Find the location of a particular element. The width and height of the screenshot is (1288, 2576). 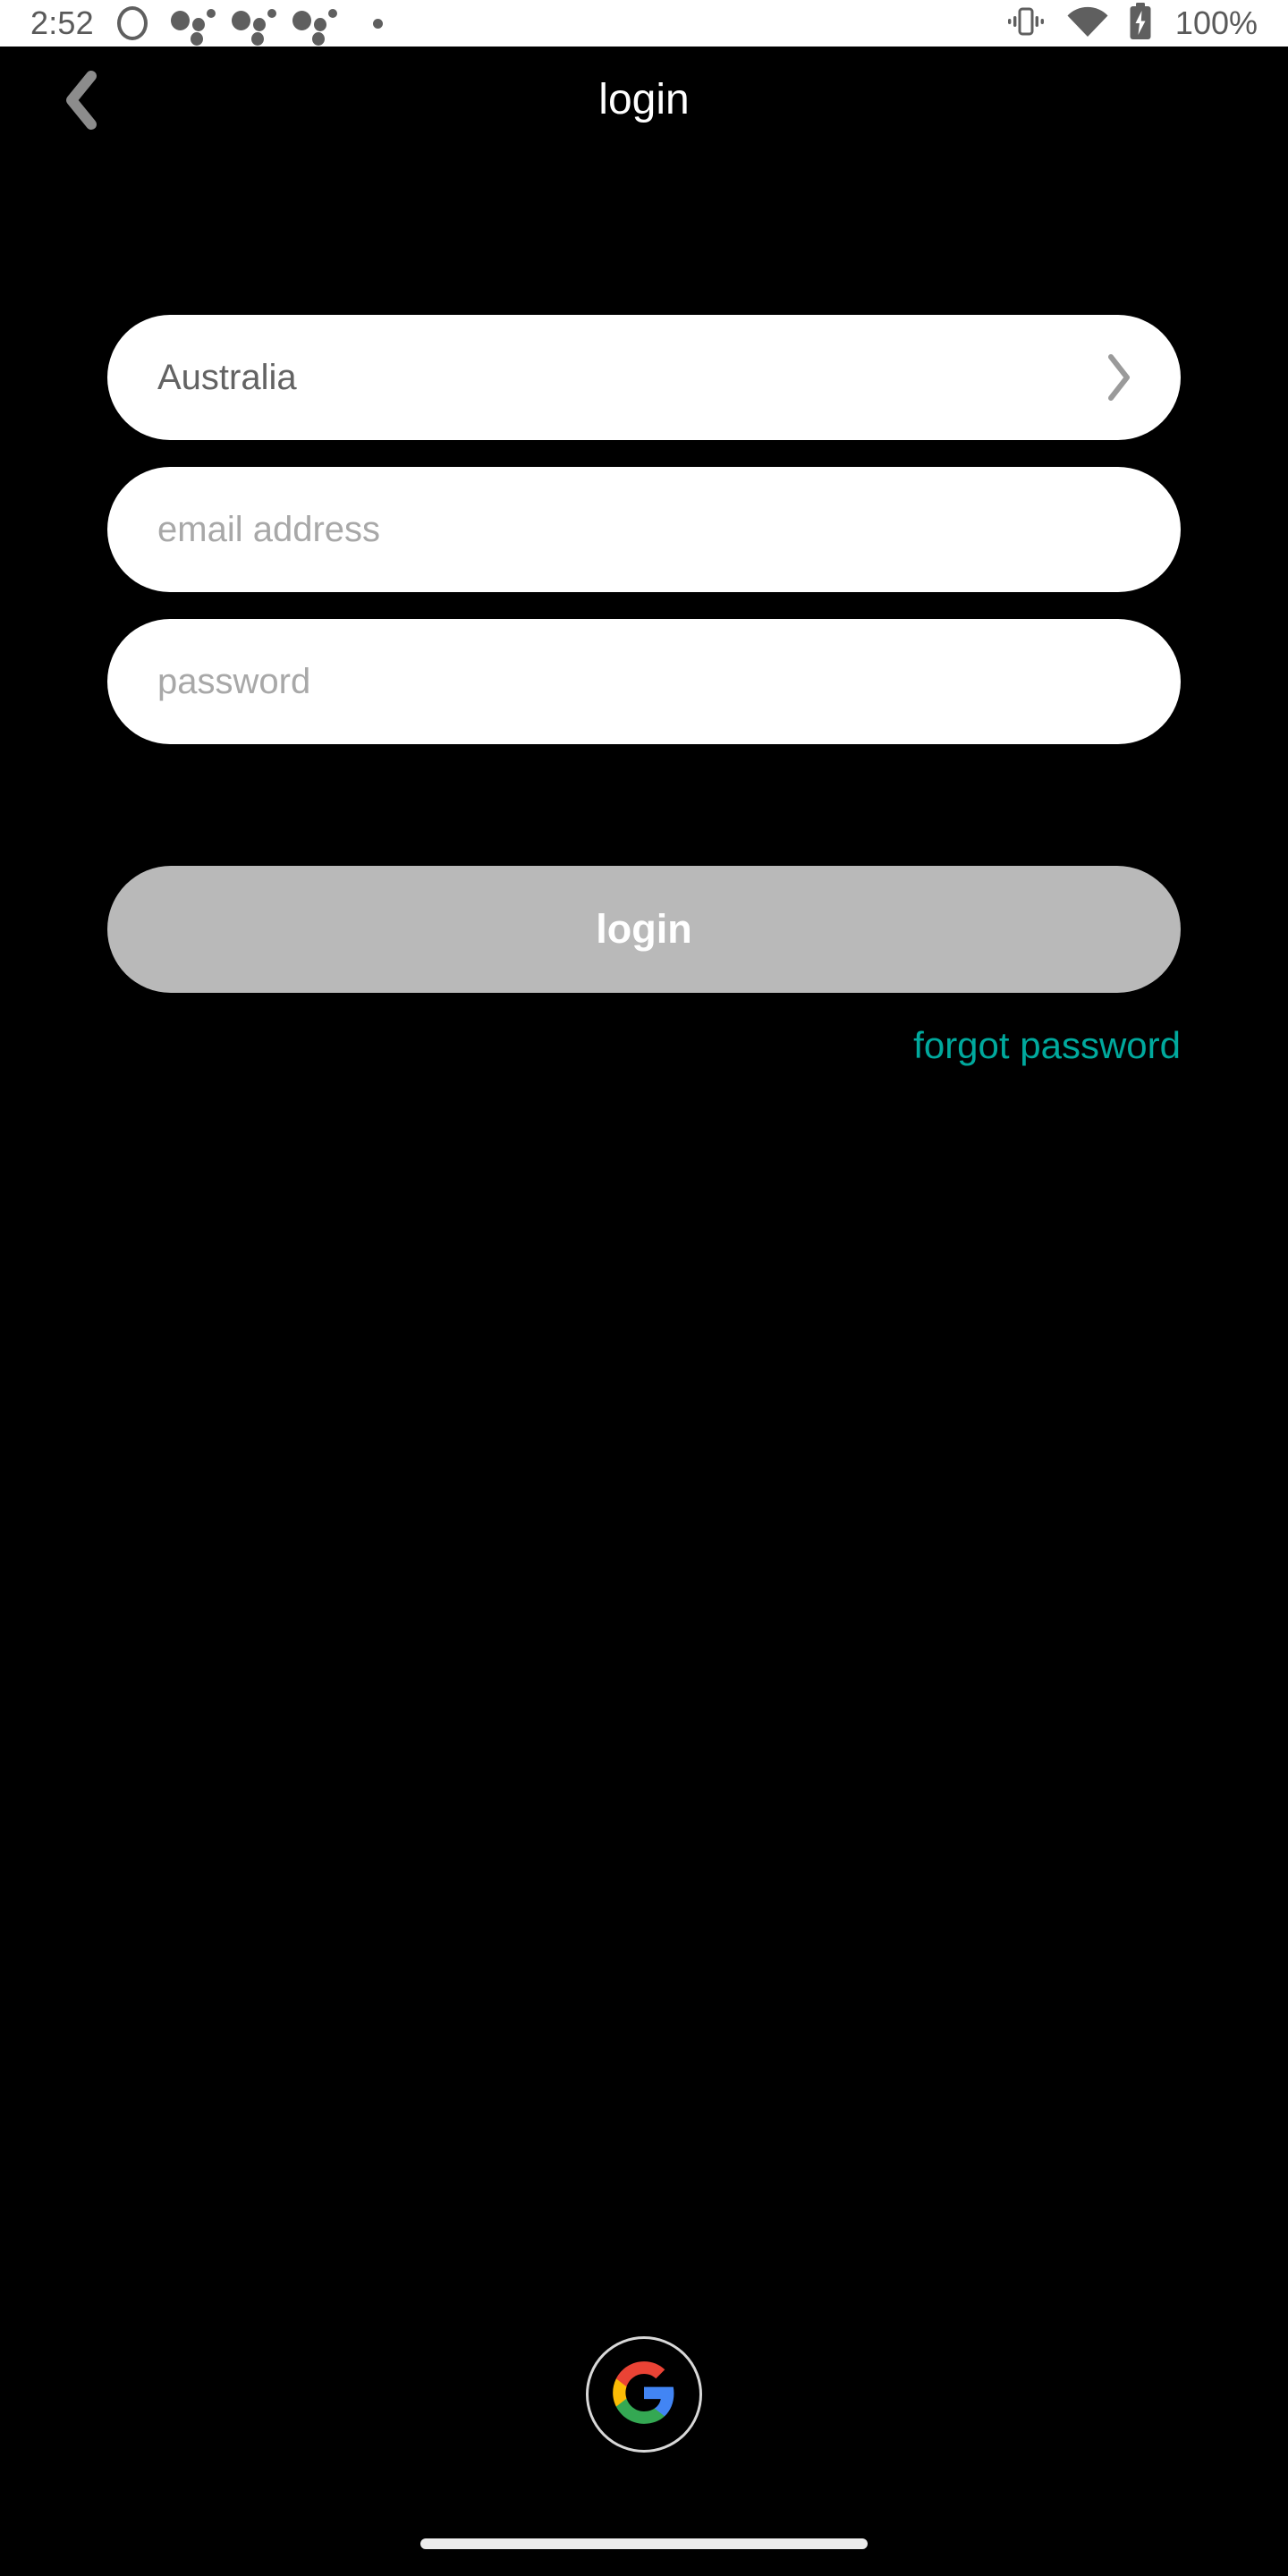

password-field-placeholder: password is located at coordinates (234, 681).